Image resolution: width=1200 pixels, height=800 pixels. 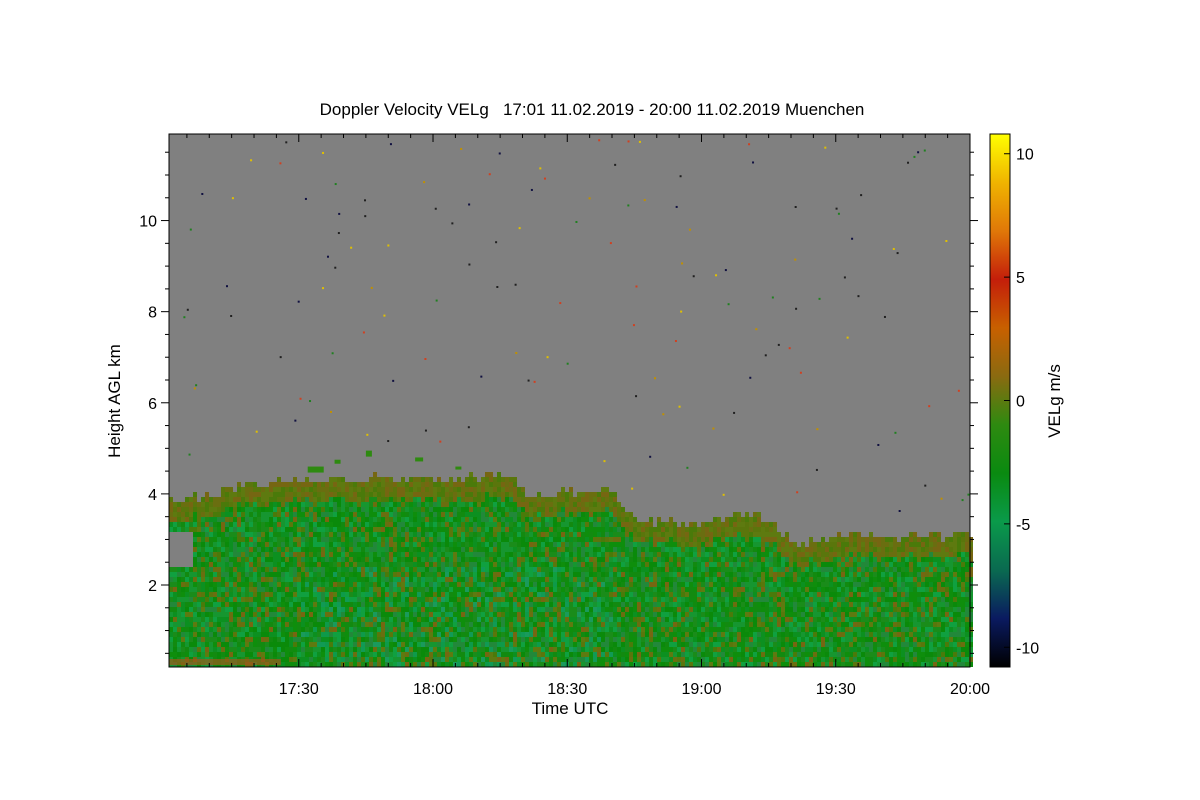 What do you see at coordinates (299, 689) in the screenshot?
I see `x-tick-label: 17:30` at bounding box center [299, 689].